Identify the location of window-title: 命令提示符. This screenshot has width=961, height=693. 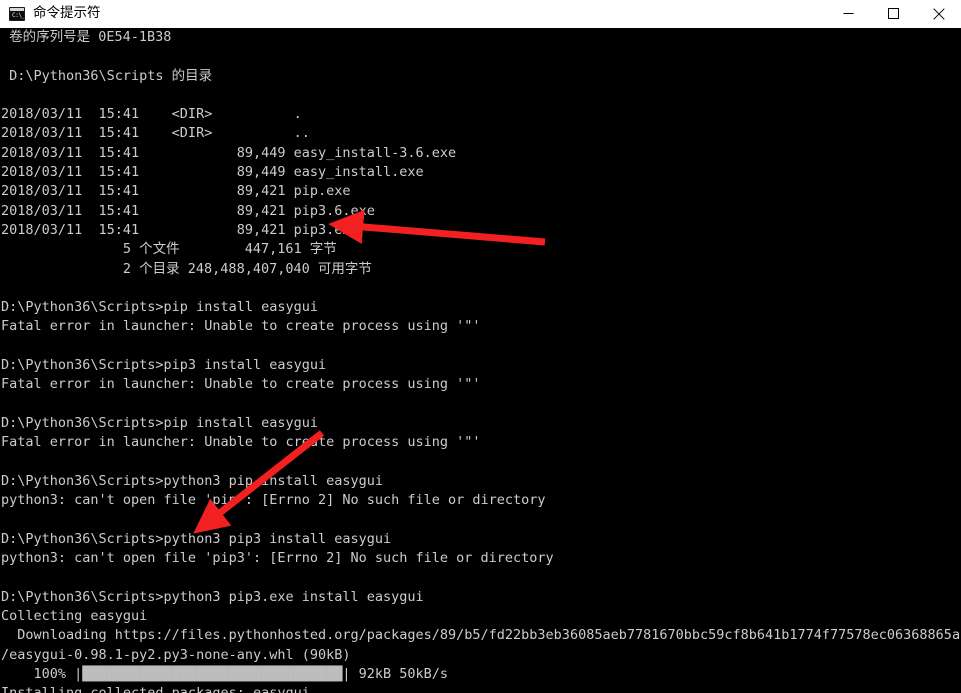
(67, 12).